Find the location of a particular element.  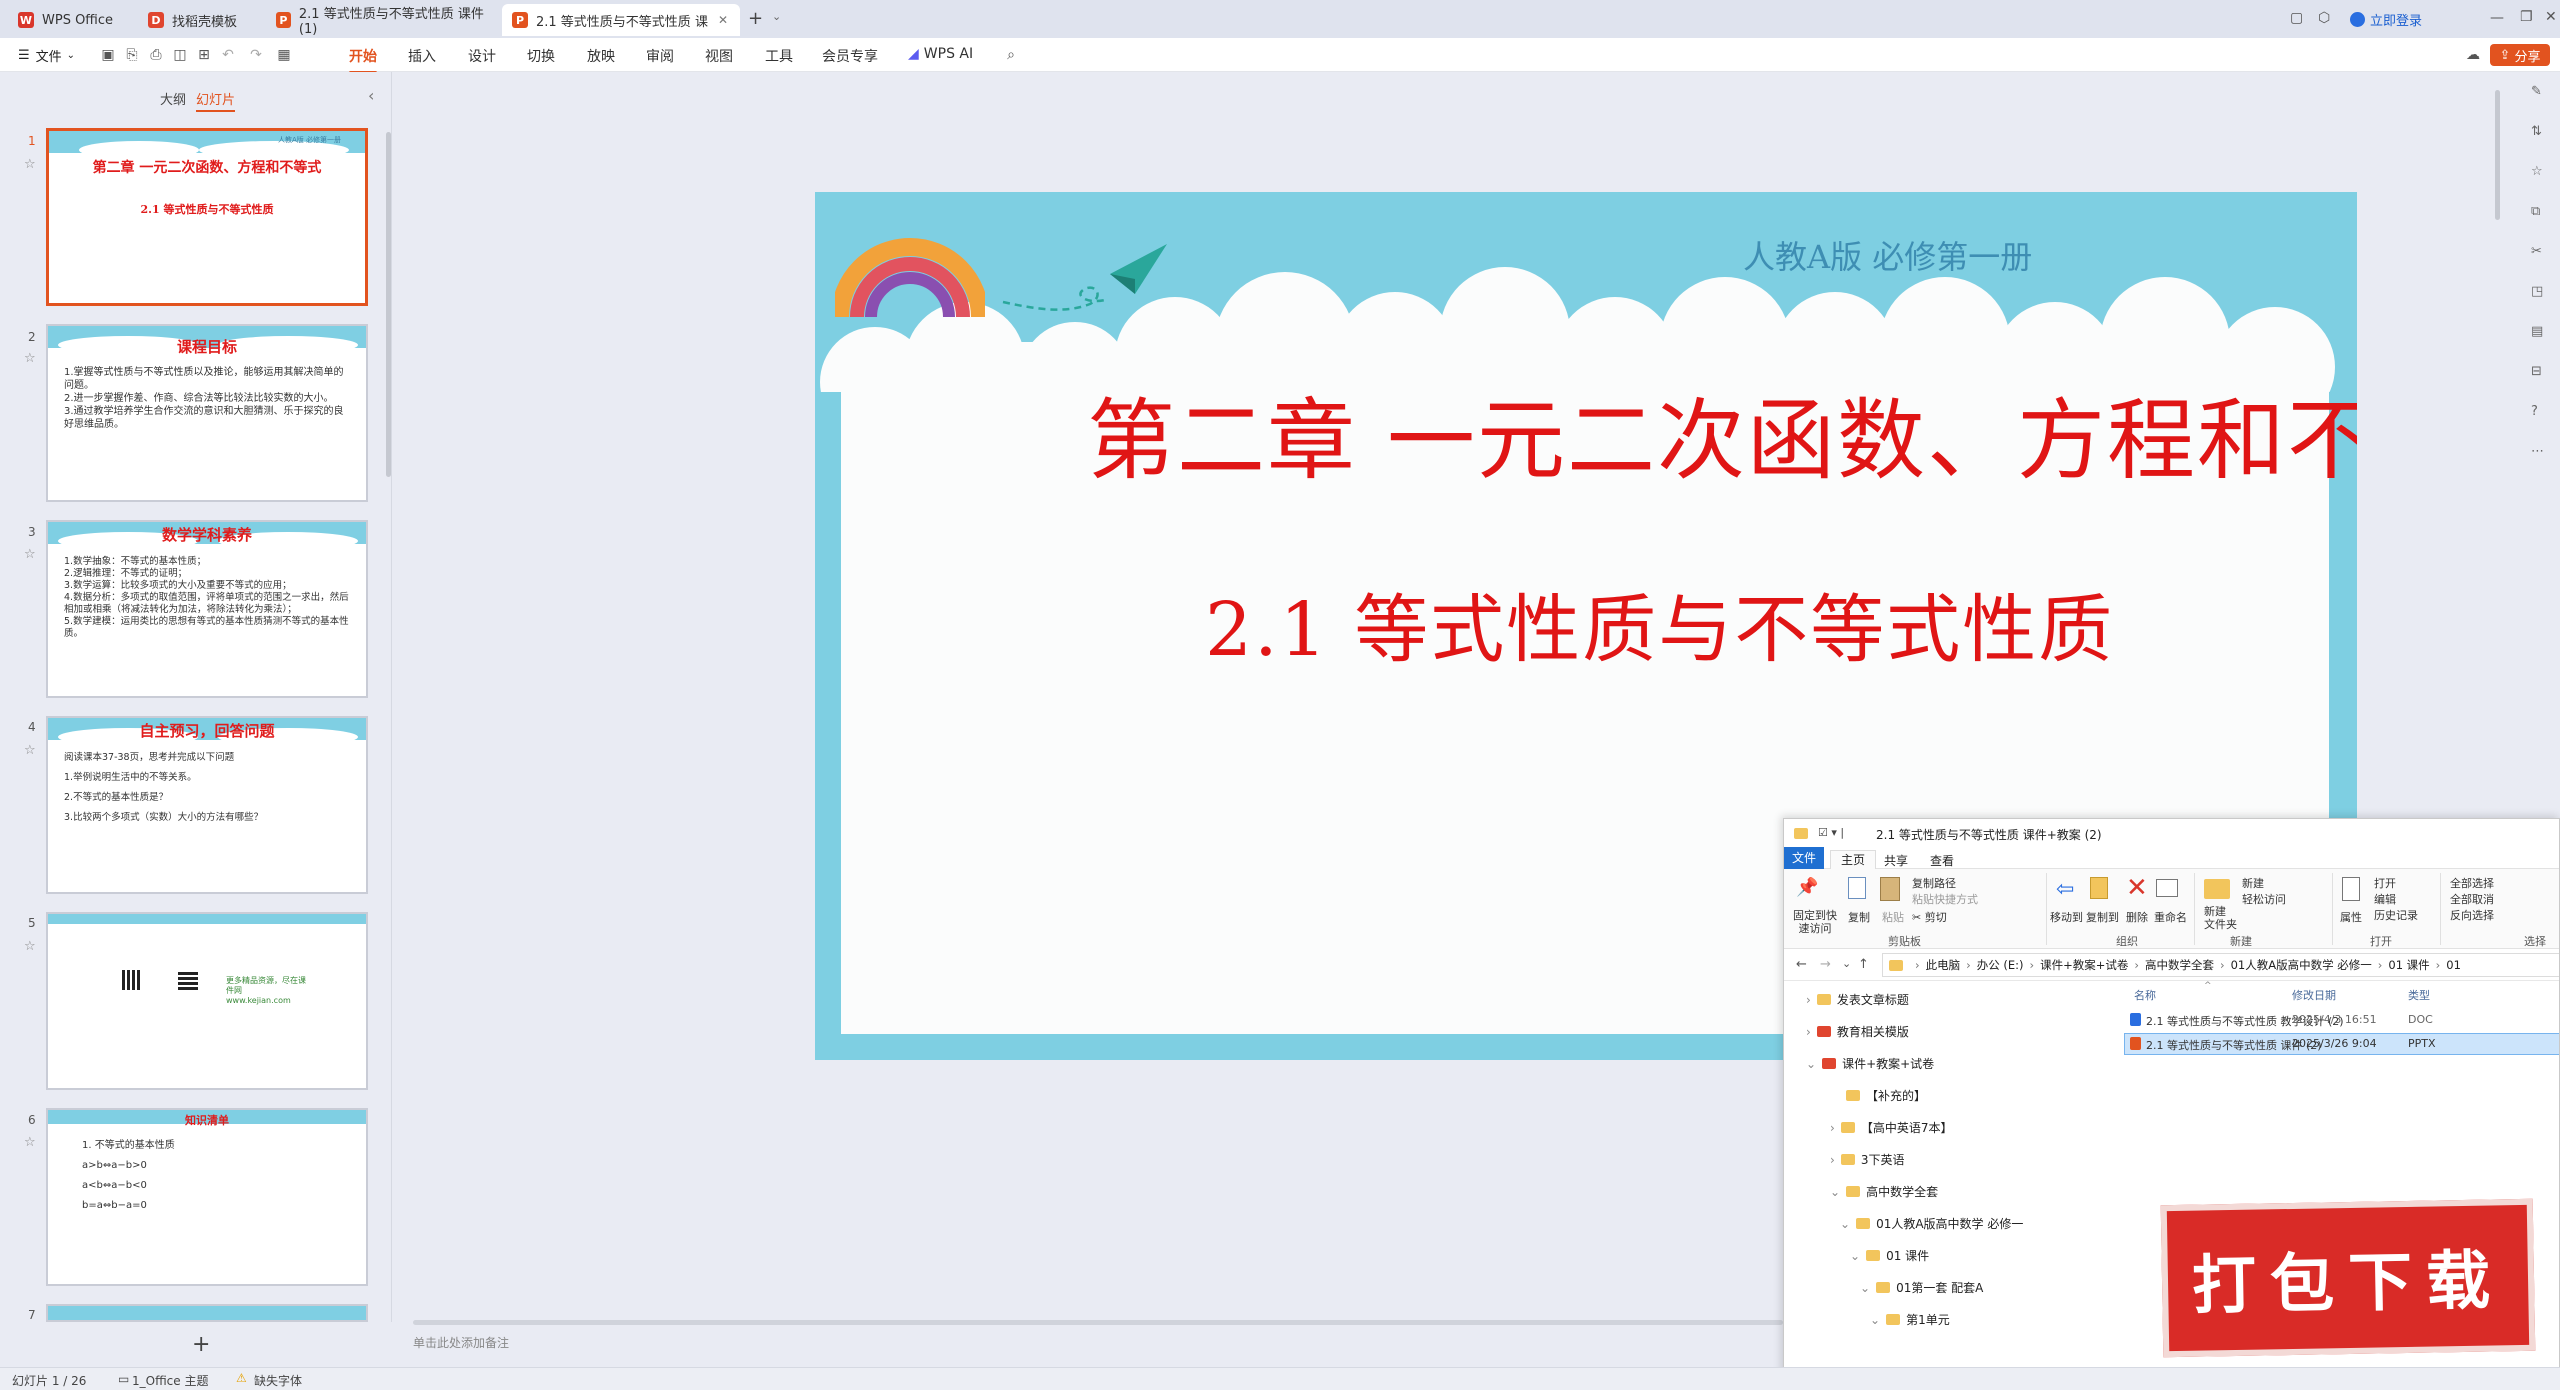

tree-item: › 教育相关模版 is located at coordinates (1857, 1031).